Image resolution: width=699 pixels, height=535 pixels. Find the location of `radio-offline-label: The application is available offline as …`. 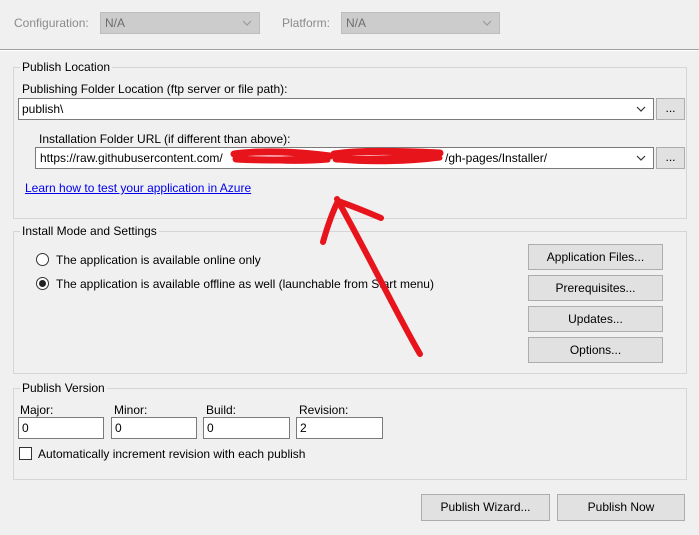

radio-offline-label: The application is available offline as … is located at coordinates (245, 284).